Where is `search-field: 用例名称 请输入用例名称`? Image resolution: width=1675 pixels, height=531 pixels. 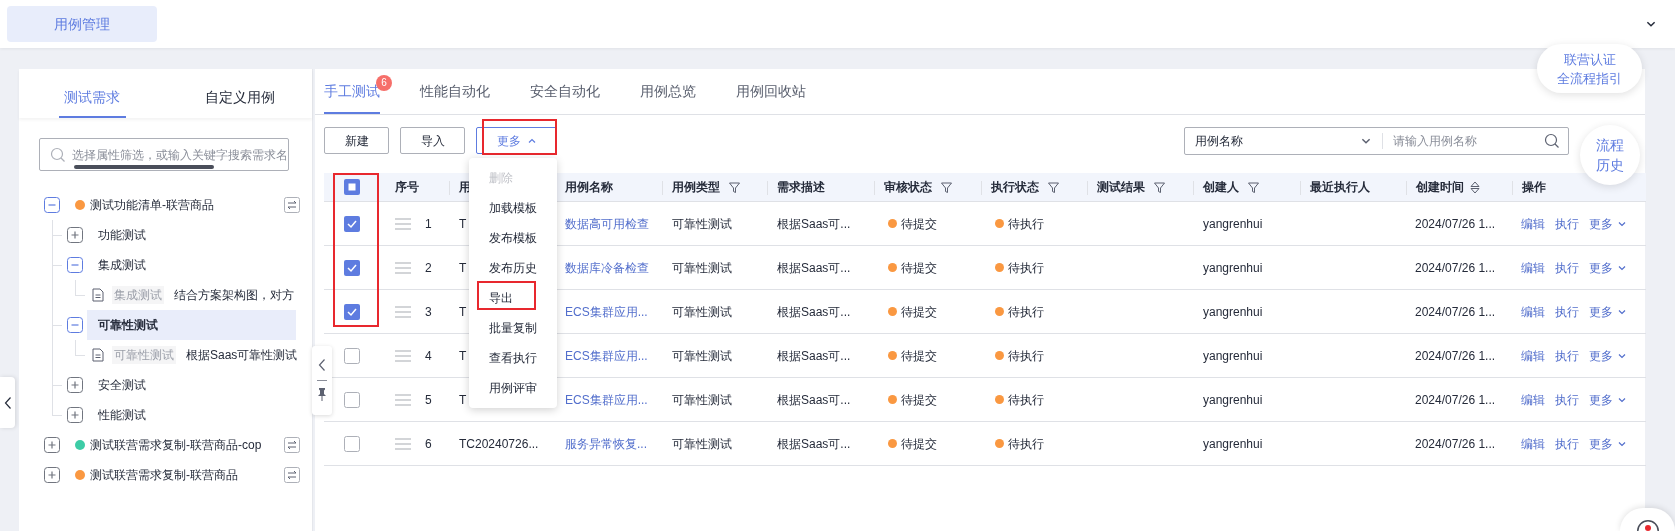 search-field: 用例名称 请输入用例名称 is located at coordinates (1376, 140).